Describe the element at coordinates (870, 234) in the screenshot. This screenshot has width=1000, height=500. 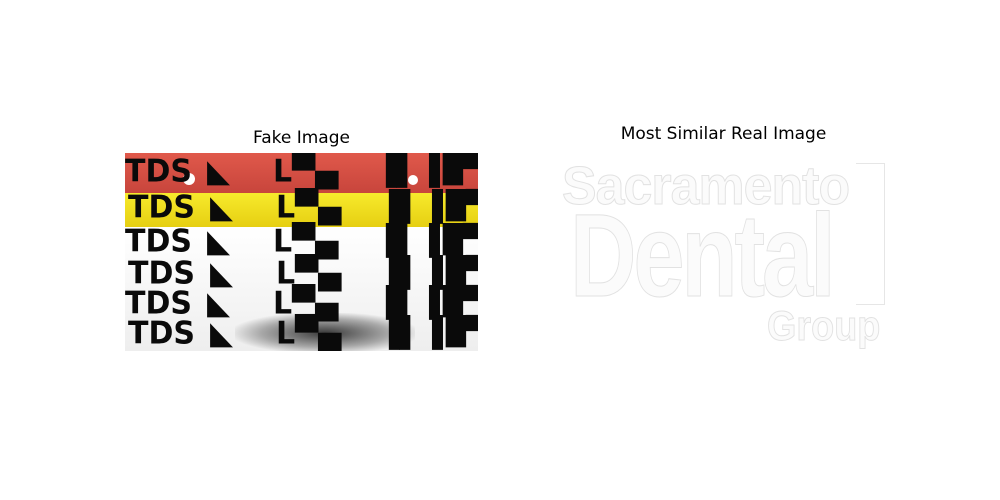
I see `logo-frame-edge` at that location.